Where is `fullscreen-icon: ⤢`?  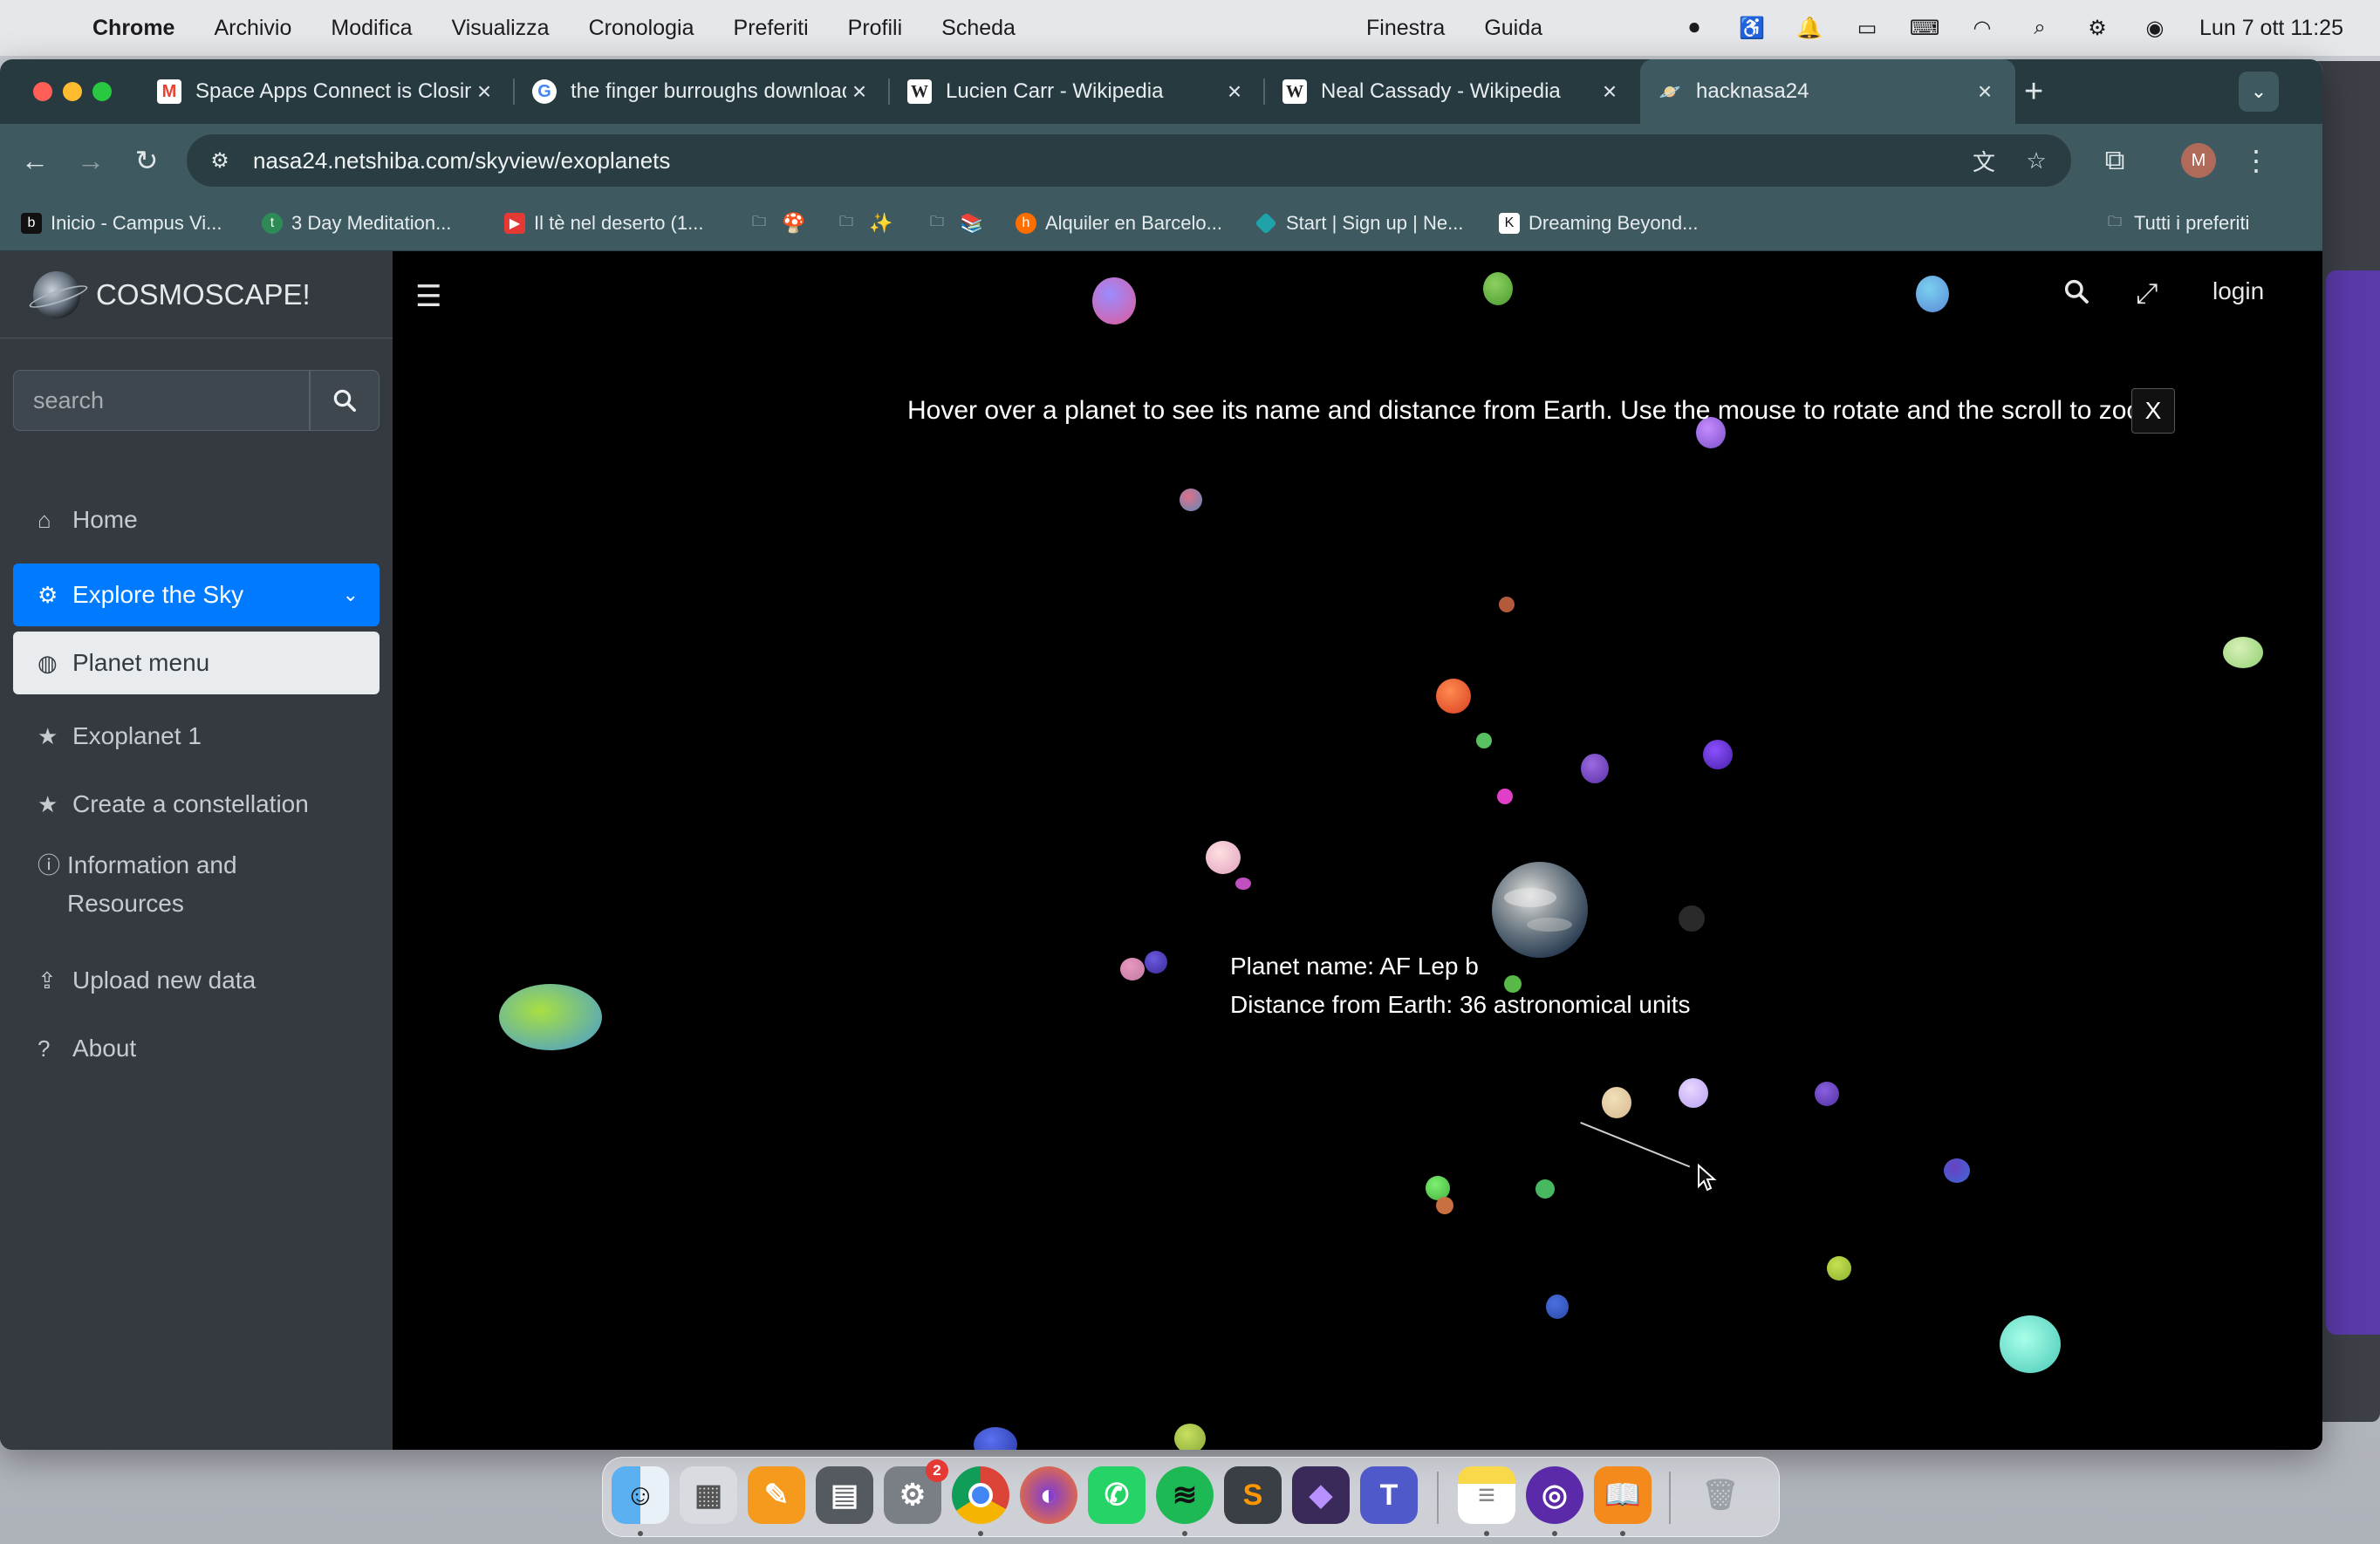 fullscreen-icon: ⤢ is located at coordinates (2147, 294).